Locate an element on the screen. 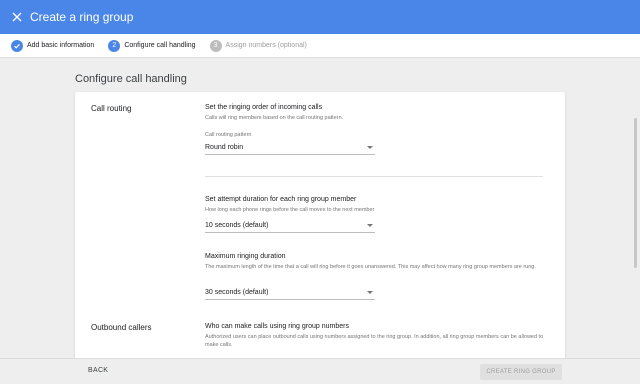 The height and width of the screenshot is (384, 640). step-number: 2 is located at coordinates (114, 45).